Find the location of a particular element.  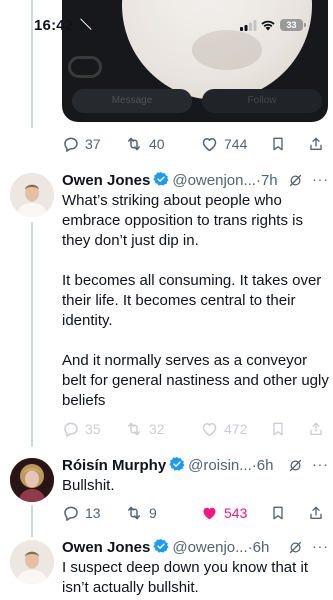

like-count: 543 is located at coordinates (236, 513).